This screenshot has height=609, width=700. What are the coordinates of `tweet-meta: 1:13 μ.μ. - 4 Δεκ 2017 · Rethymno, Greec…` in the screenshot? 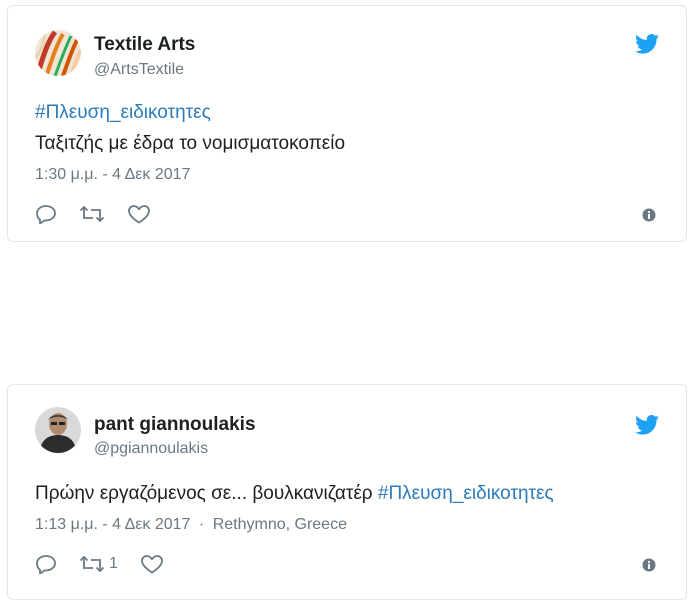 It's located at (191, 525).